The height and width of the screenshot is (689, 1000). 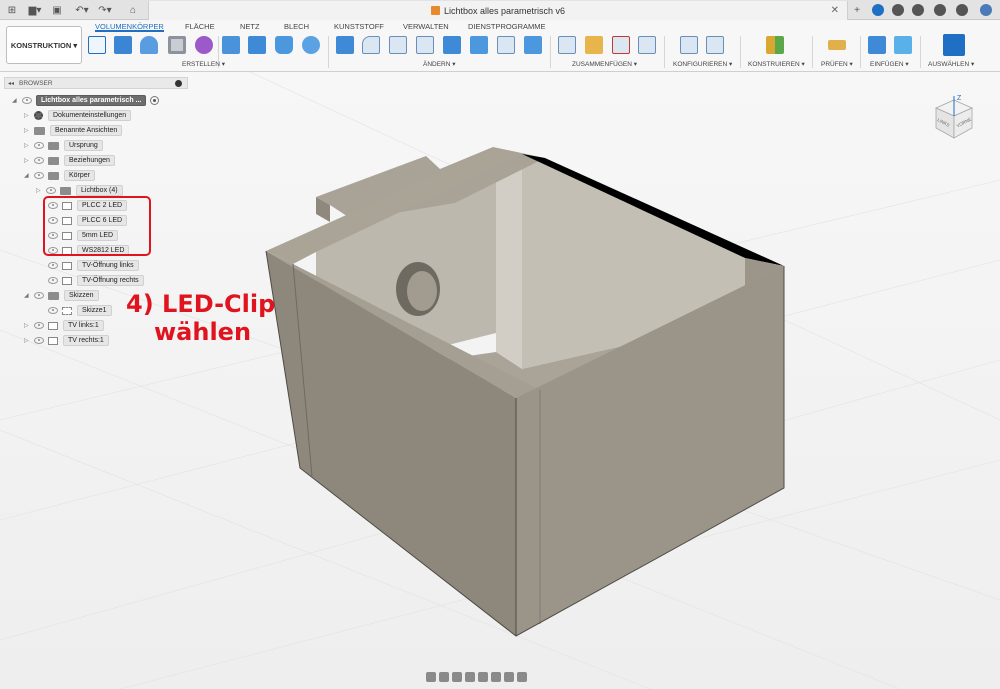 What do you see at coordinates (507, 27) in the screenshot?
I see `tab-dienstprogramme: DIENSTPROGRAMME` at bounding box center [507, 27].